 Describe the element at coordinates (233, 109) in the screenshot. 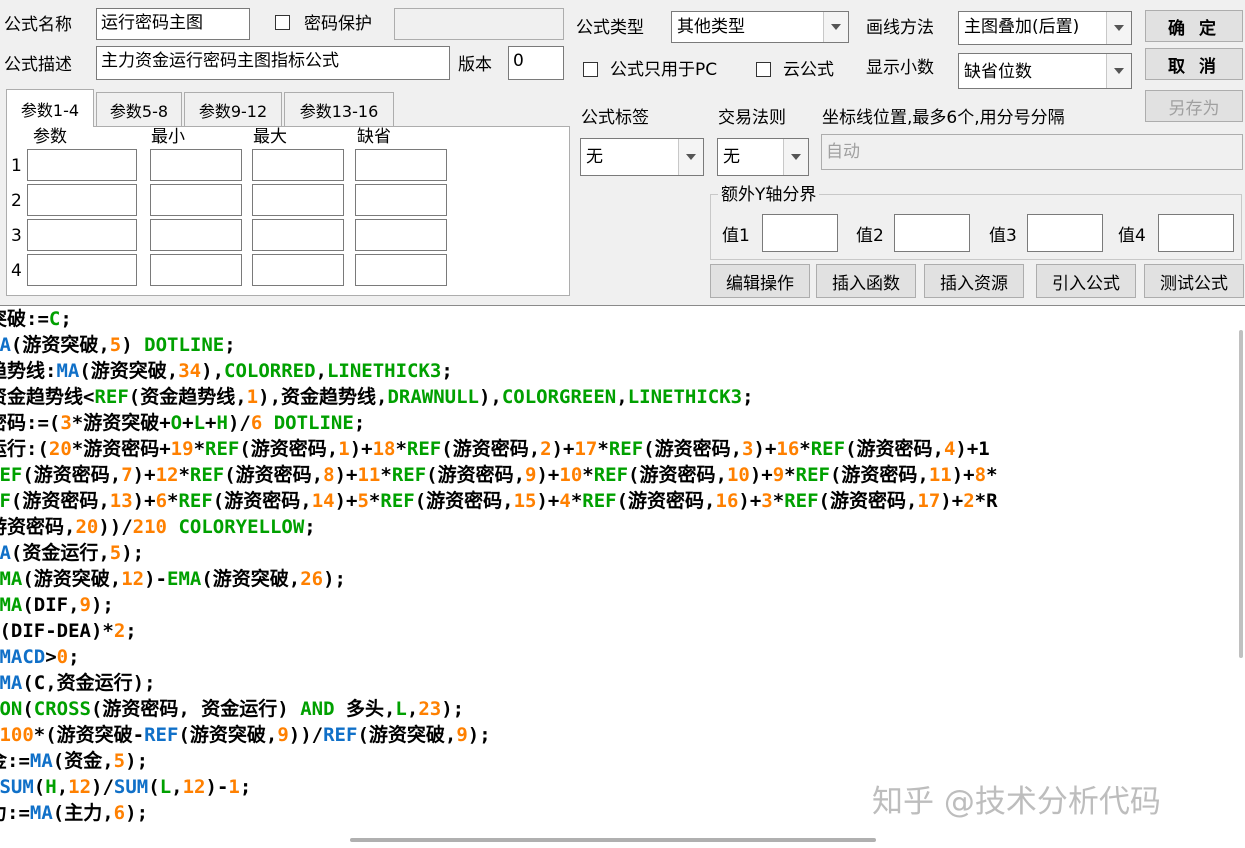

I see `tab-params-9-12: 参数9-12` at that location.